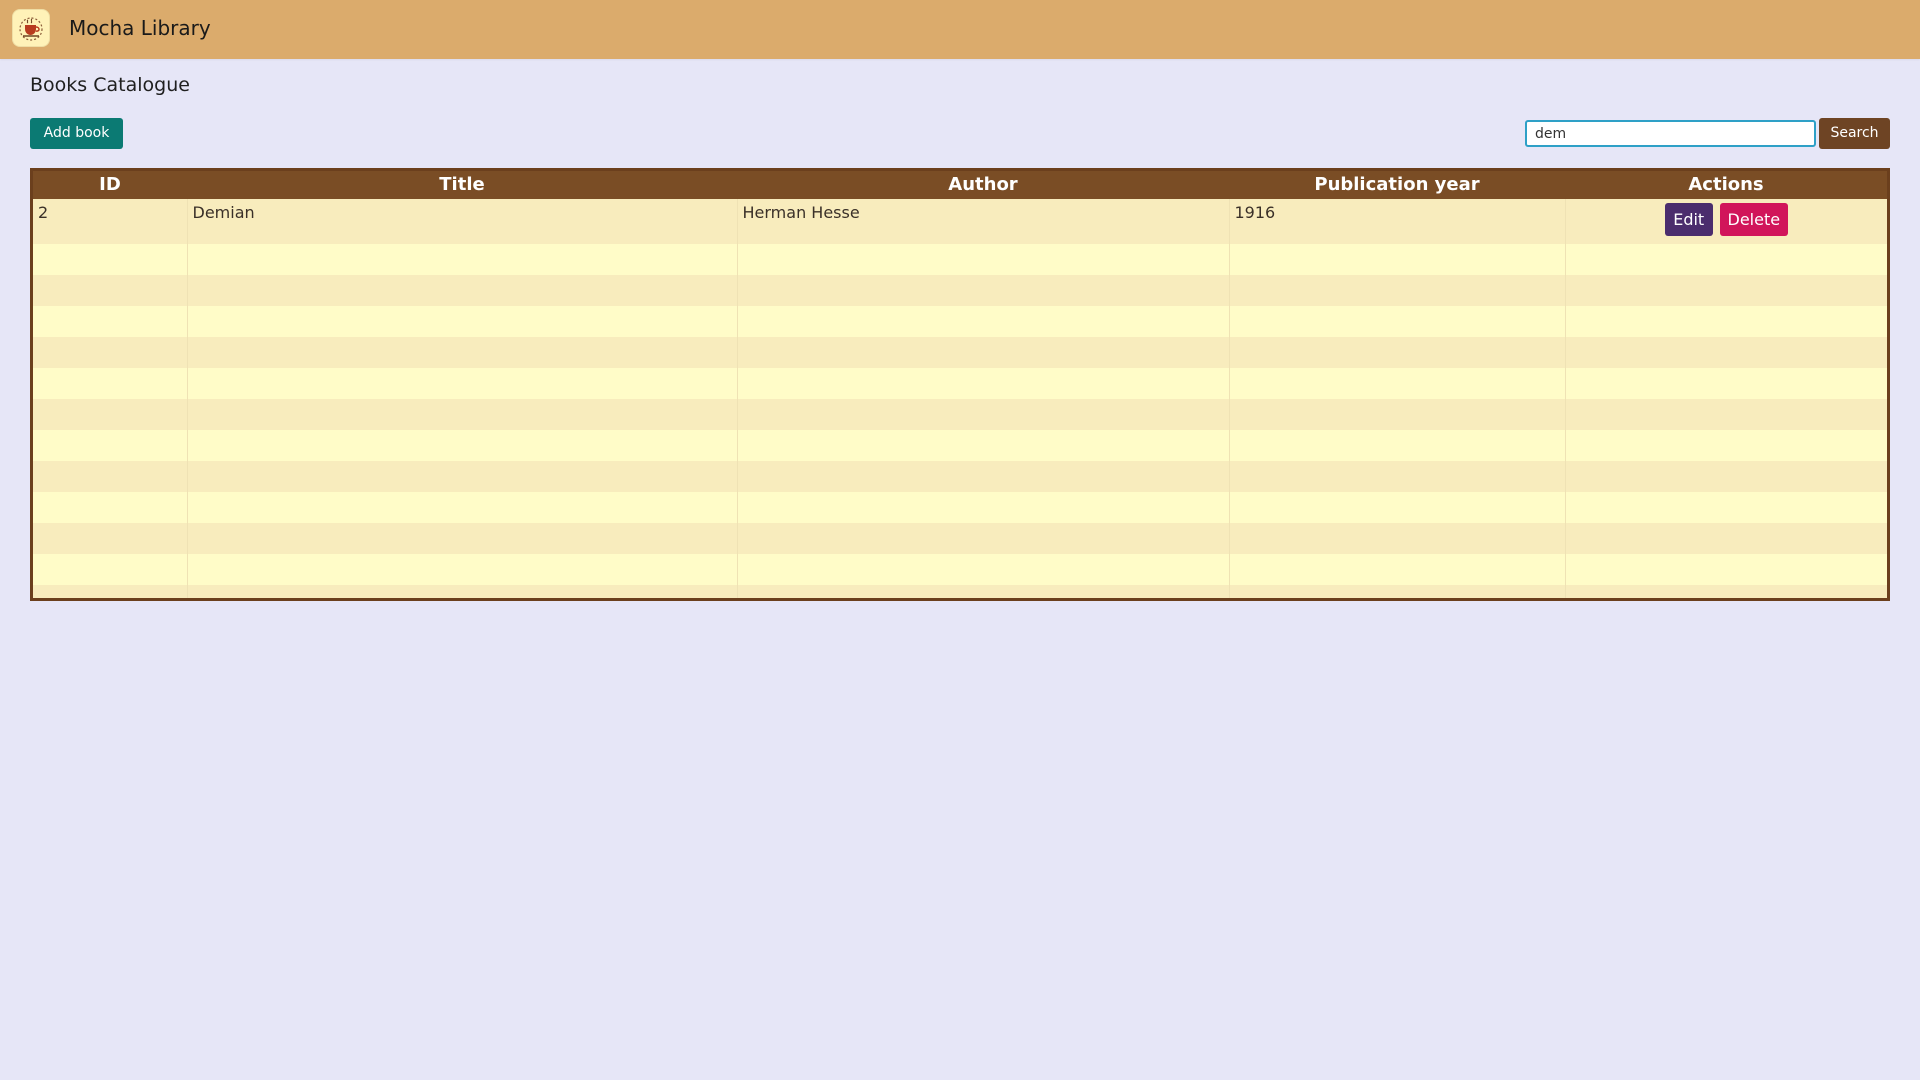 This screenshot has height=1080, width=1920. What do you see at coordinates (960, 29) in the screenshot?
I see `top-app-bar: Mocha Library` at bounding box center [960, 29].